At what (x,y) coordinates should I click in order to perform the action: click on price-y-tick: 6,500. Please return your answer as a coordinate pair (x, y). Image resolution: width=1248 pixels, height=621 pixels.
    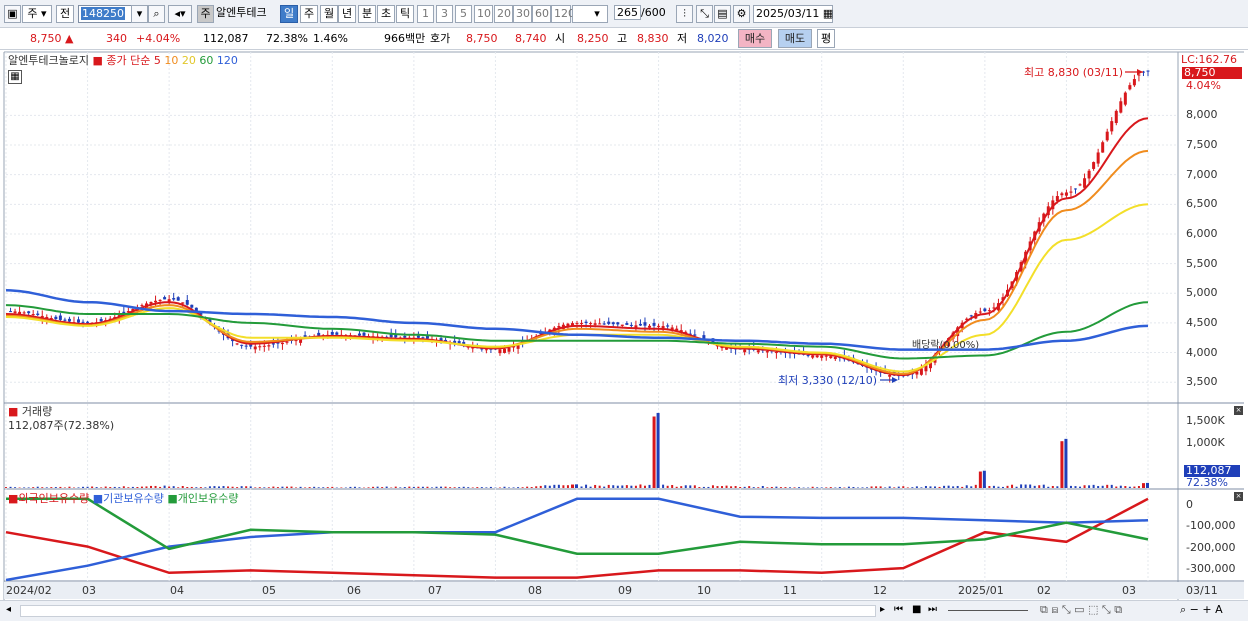
    Looking at the image, I should click on (1202, 204).